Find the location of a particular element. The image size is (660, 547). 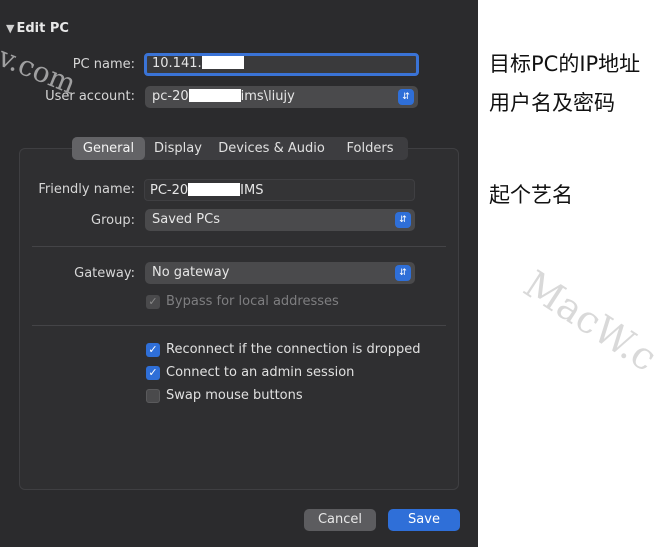

window-title: Edit PC is located at coordinates (42, 28).